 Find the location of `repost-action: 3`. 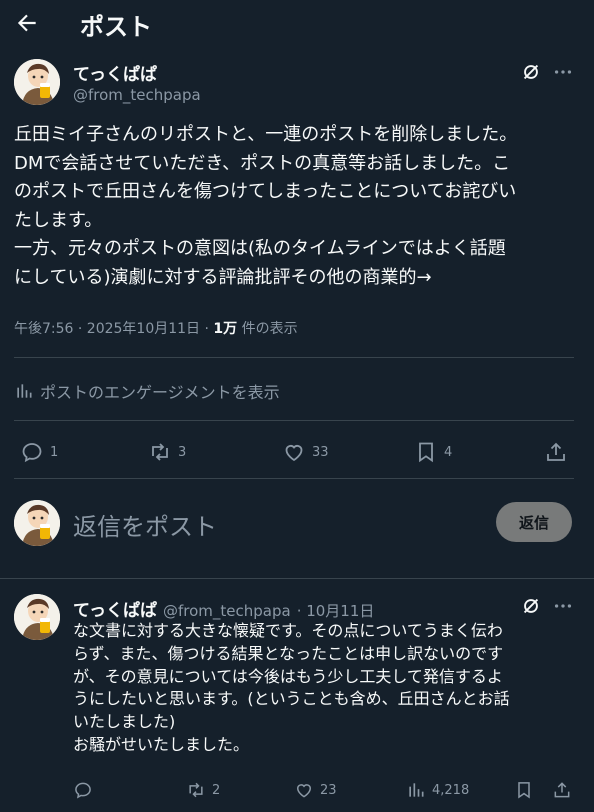

repost-action: 3 is located at coordinates (167, 452).